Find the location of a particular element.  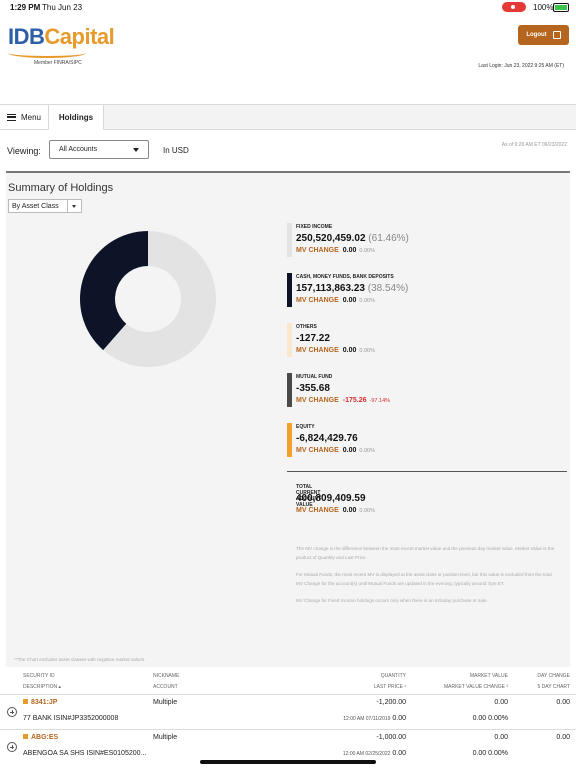

status-bar: 1:29 PM Thu Jun 23 100% is located at coordinates (288, 7).